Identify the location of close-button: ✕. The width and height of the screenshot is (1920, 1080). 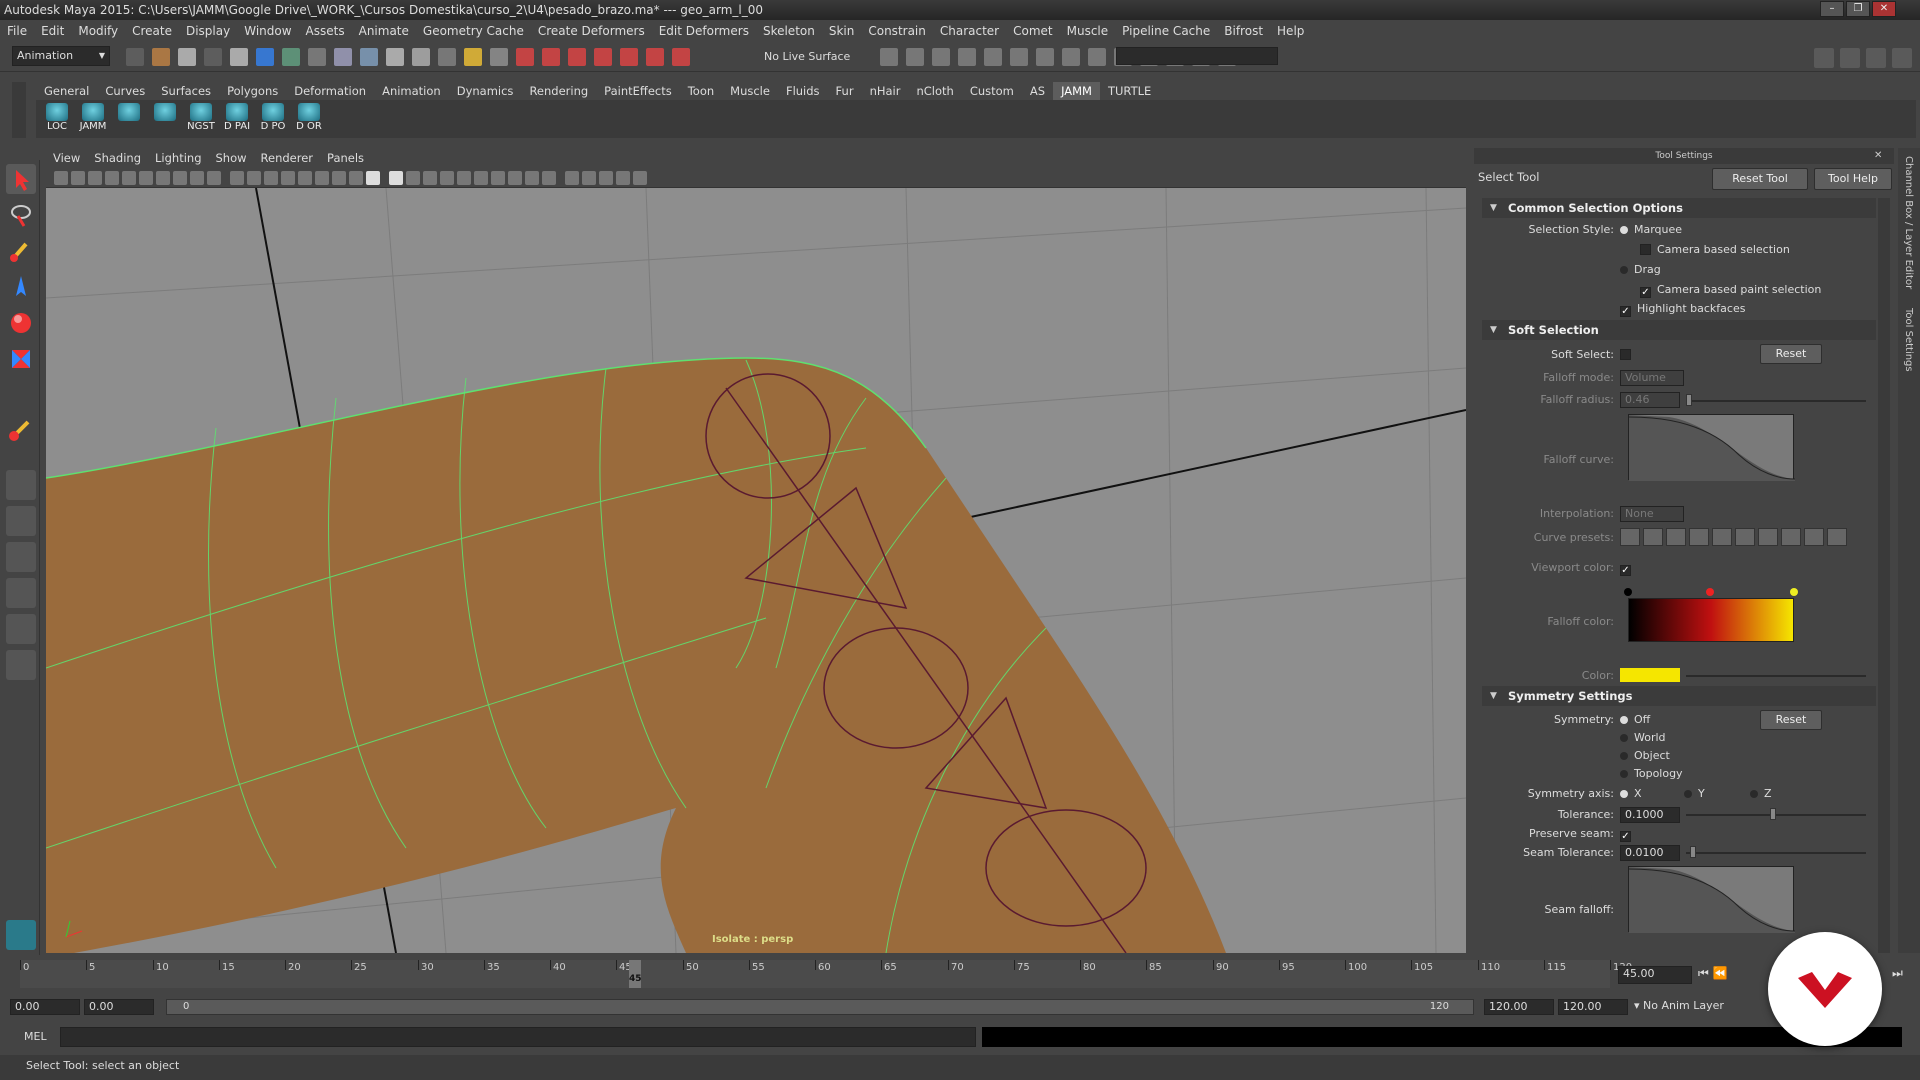
(1884, 9).